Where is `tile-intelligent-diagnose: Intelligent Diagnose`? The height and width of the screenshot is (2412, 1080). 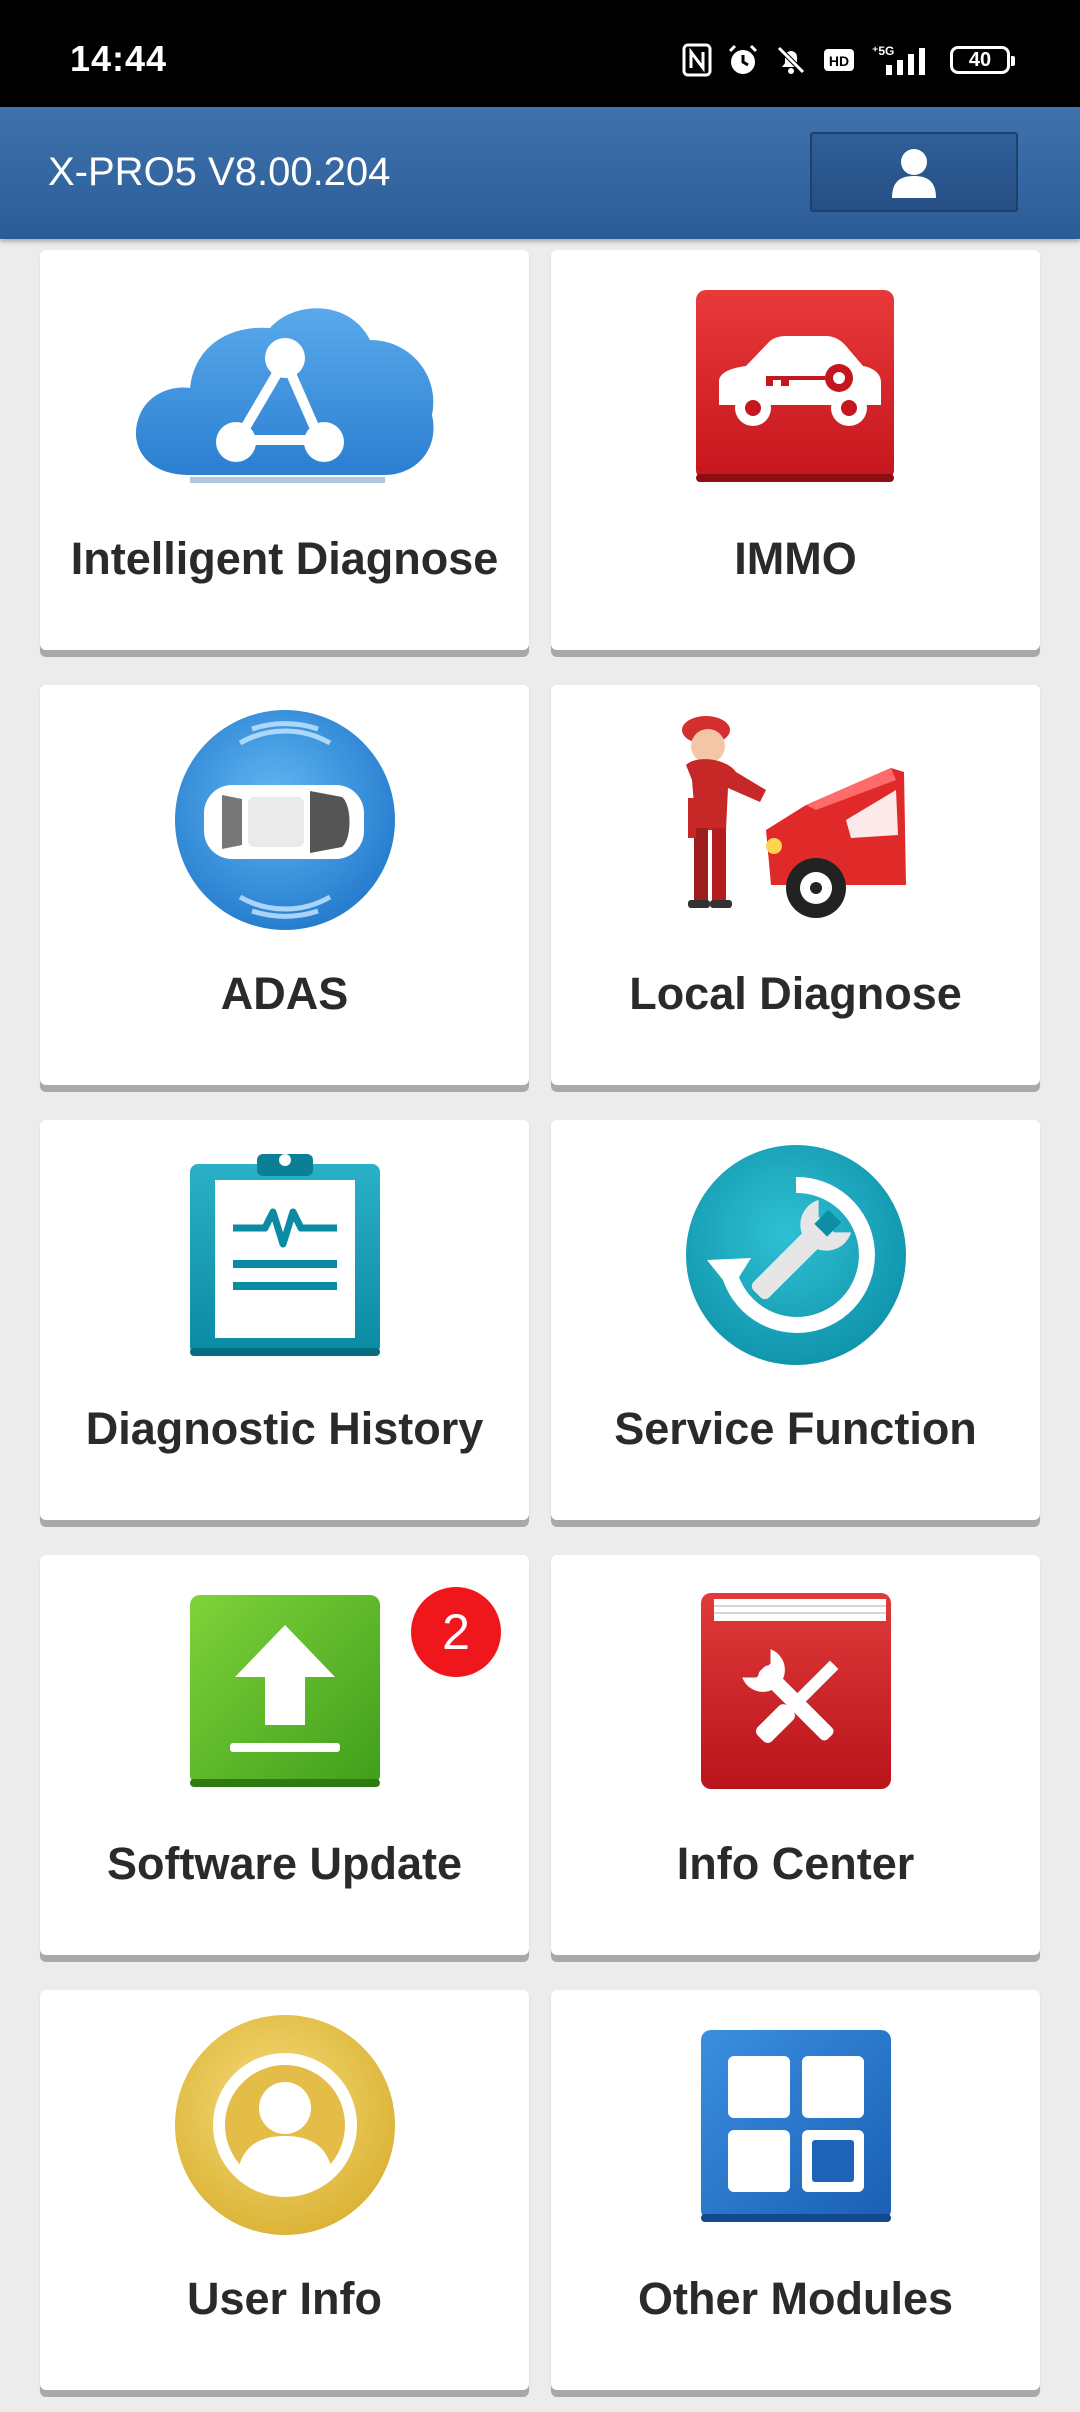 tile-intelligent-diagnose: Intelligent Diagnose is located at coordinates (284, 450).